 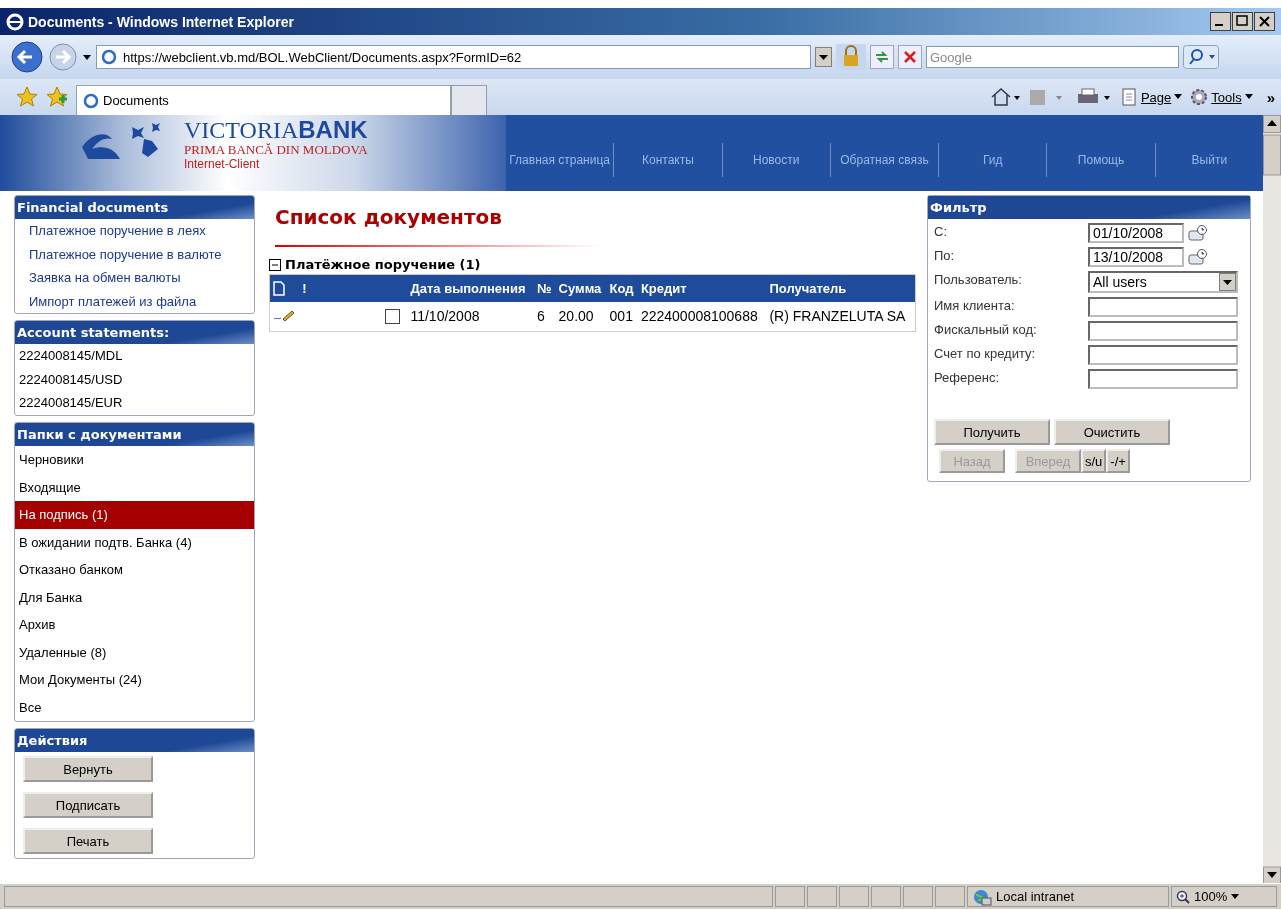 What do you see at coordinates (560, 160) in the screenshot?
I see `nav-link: Главная страница` at bounding box center [560, 160].